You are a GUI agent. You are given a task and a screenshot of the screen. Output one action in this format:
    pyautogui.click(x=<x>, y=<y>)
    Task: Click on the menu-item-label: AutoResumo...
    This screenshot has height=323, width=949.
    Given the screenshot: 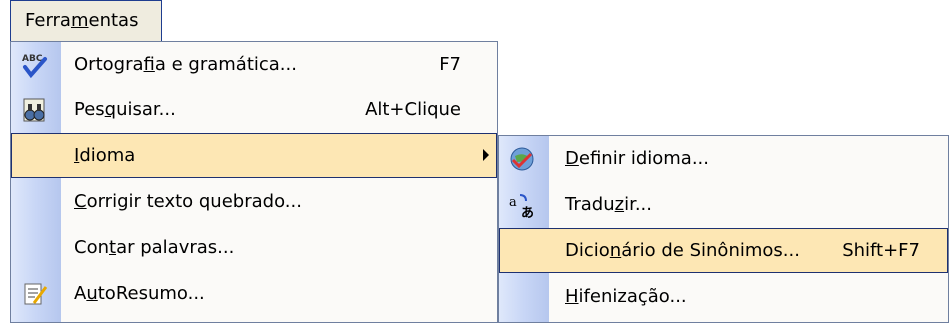 What is the action you would take?
    pyautogui.click(x=139, y=293)
    